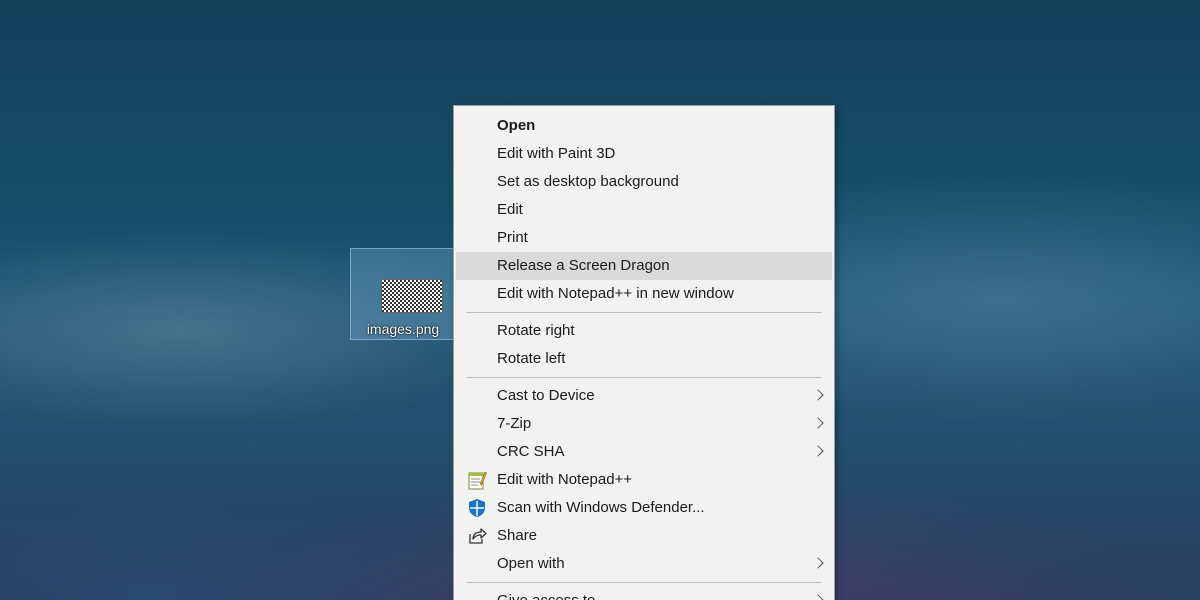 The image size is (1200, 600). I want to click on menu-item-edit-paint-3d: Edit with Paint 3D, so click(644, 154).